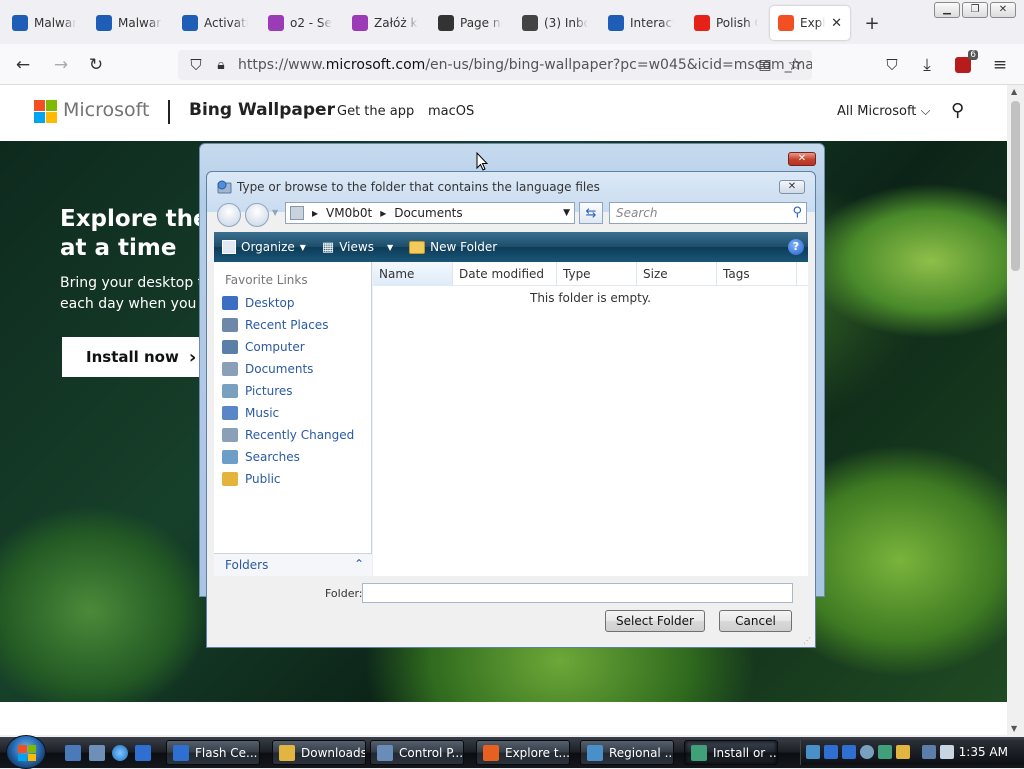  Describe the element at coordinates (867, 752) in the screenshot. I see `tray-globe-icon` at that location.